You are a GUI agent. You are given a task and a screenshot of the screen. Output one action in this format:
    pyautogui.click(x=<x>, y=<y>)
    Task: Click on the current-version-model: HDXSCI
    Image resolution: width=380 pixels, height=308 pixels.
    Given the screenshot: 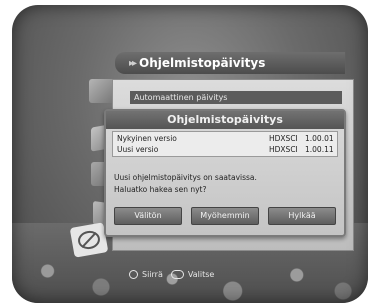 What is the action you would take?
    pyautogui.click(x=283, y=138)
    